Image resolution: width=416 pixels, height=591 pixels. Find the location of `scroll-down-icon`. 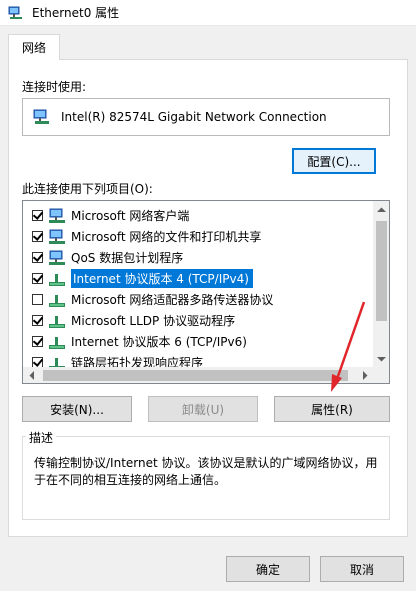

scroll-down-icon is located at coordinates (381, 358).